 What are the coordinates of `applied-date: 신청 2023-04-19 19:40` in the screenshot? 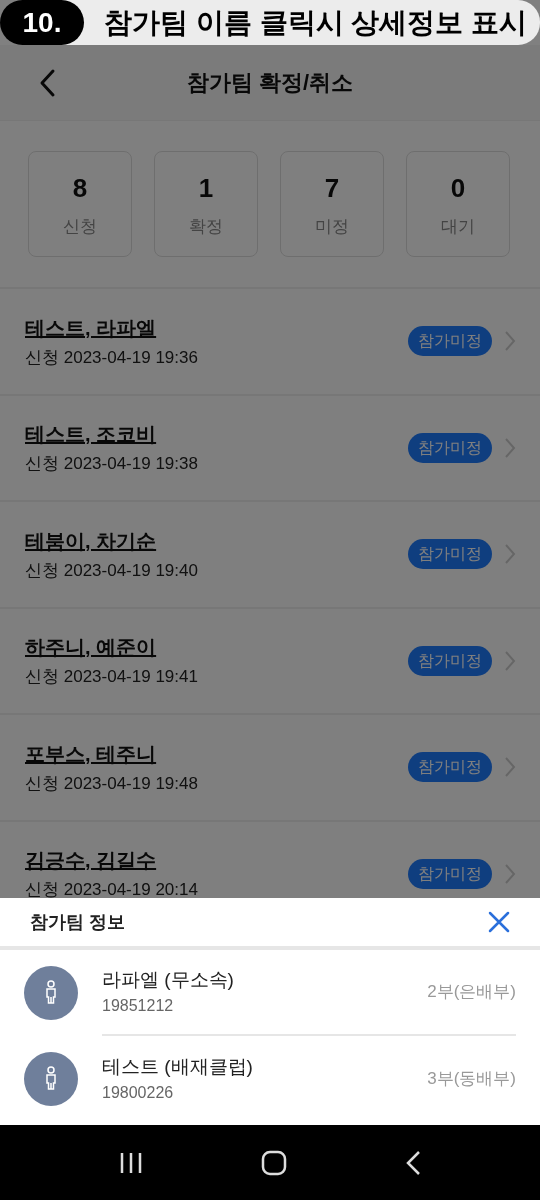 It's located at (112, 570).